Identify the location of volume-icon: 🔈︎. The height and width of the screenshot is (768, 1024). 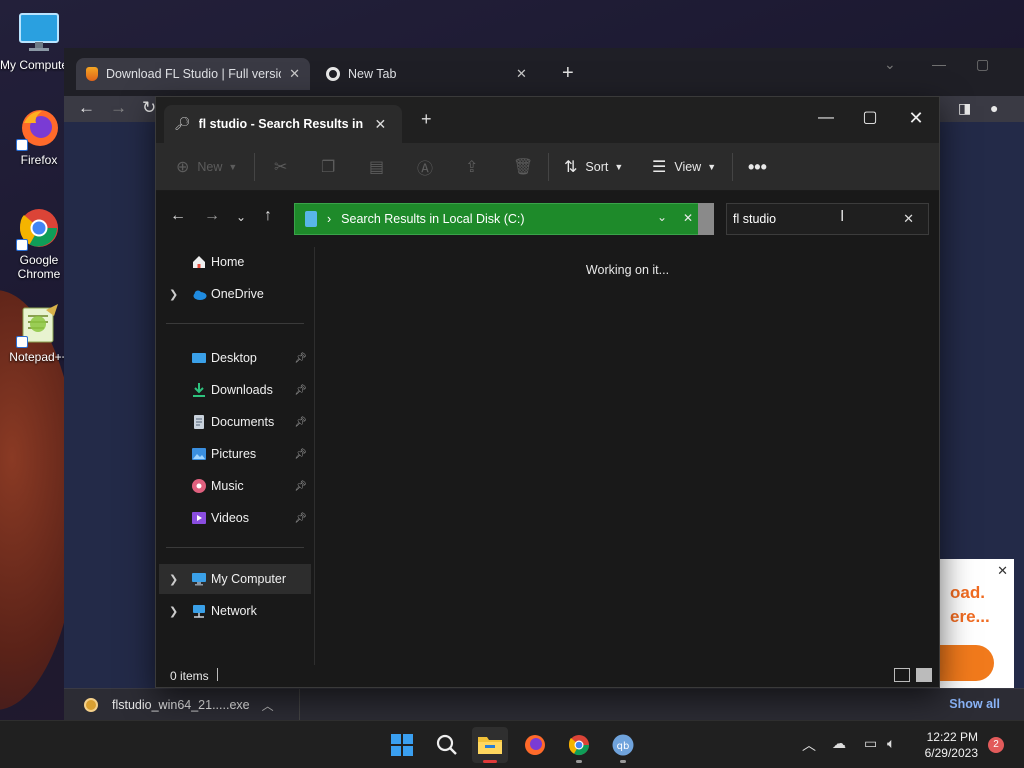
(891, 743).